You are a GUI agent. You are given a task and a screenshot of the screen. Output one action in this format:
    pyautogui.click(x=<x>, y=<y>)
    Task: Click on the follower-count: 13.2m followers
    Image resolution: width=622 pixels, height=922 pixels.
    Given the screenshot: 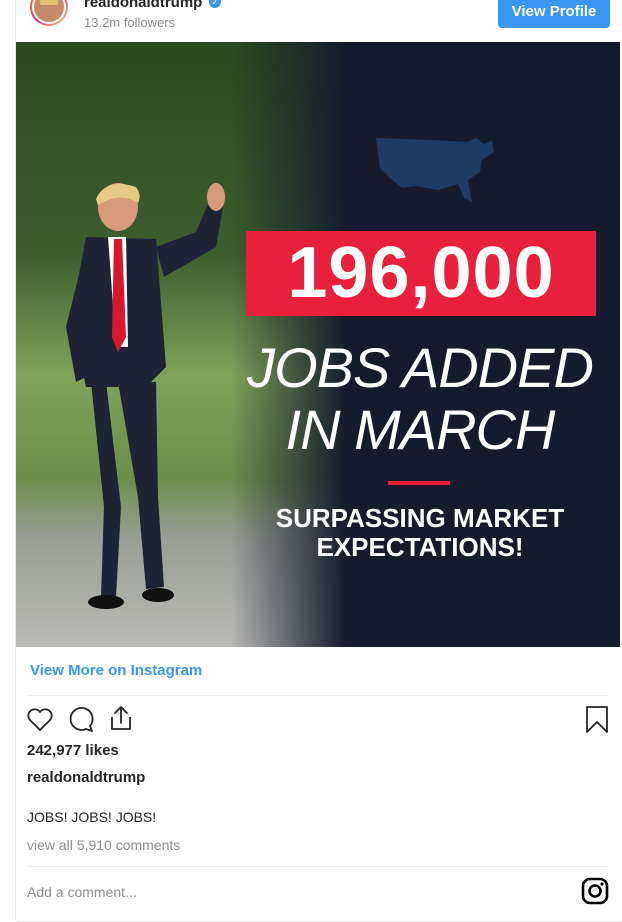 What is the action you would take?
    pyautogui.click(x=130, y=22)
    